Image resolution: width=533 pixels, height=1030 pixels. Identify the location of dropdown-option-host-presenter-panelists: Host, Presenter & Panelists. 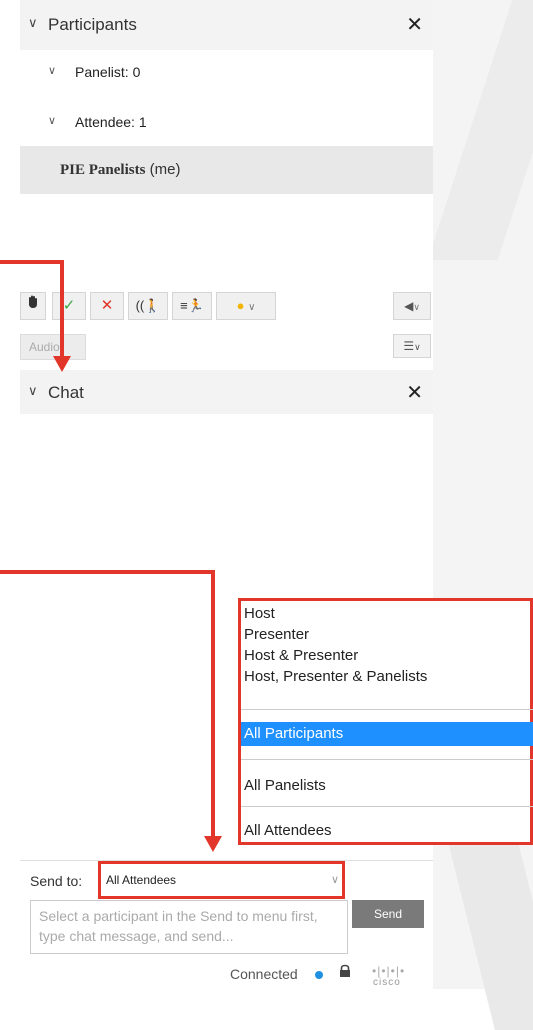
(335, 676).